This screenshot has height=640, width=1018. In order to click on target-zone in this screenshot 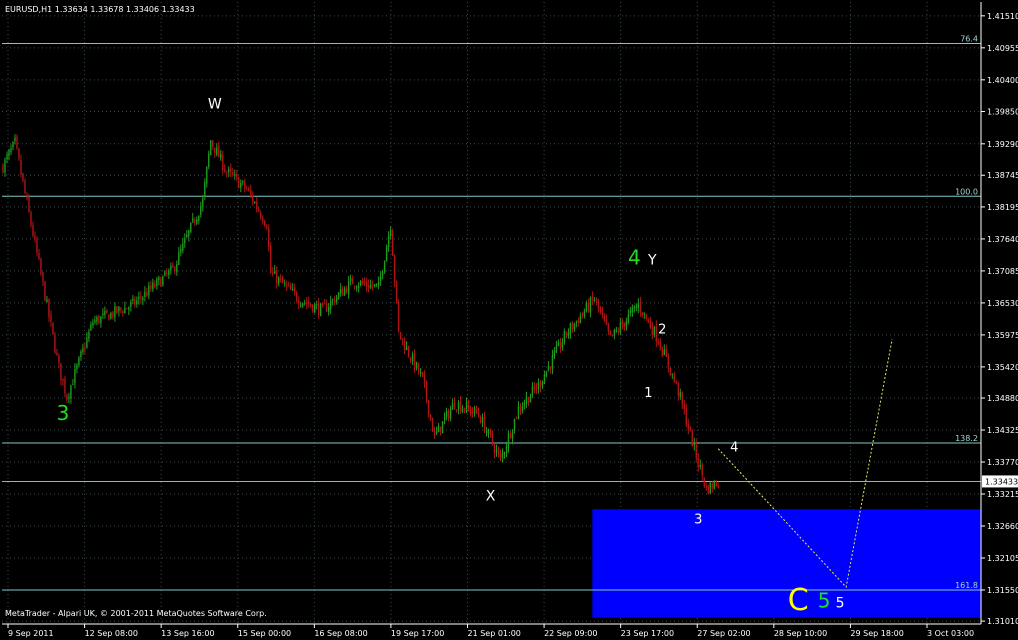, I will do `click(786, 563)`.